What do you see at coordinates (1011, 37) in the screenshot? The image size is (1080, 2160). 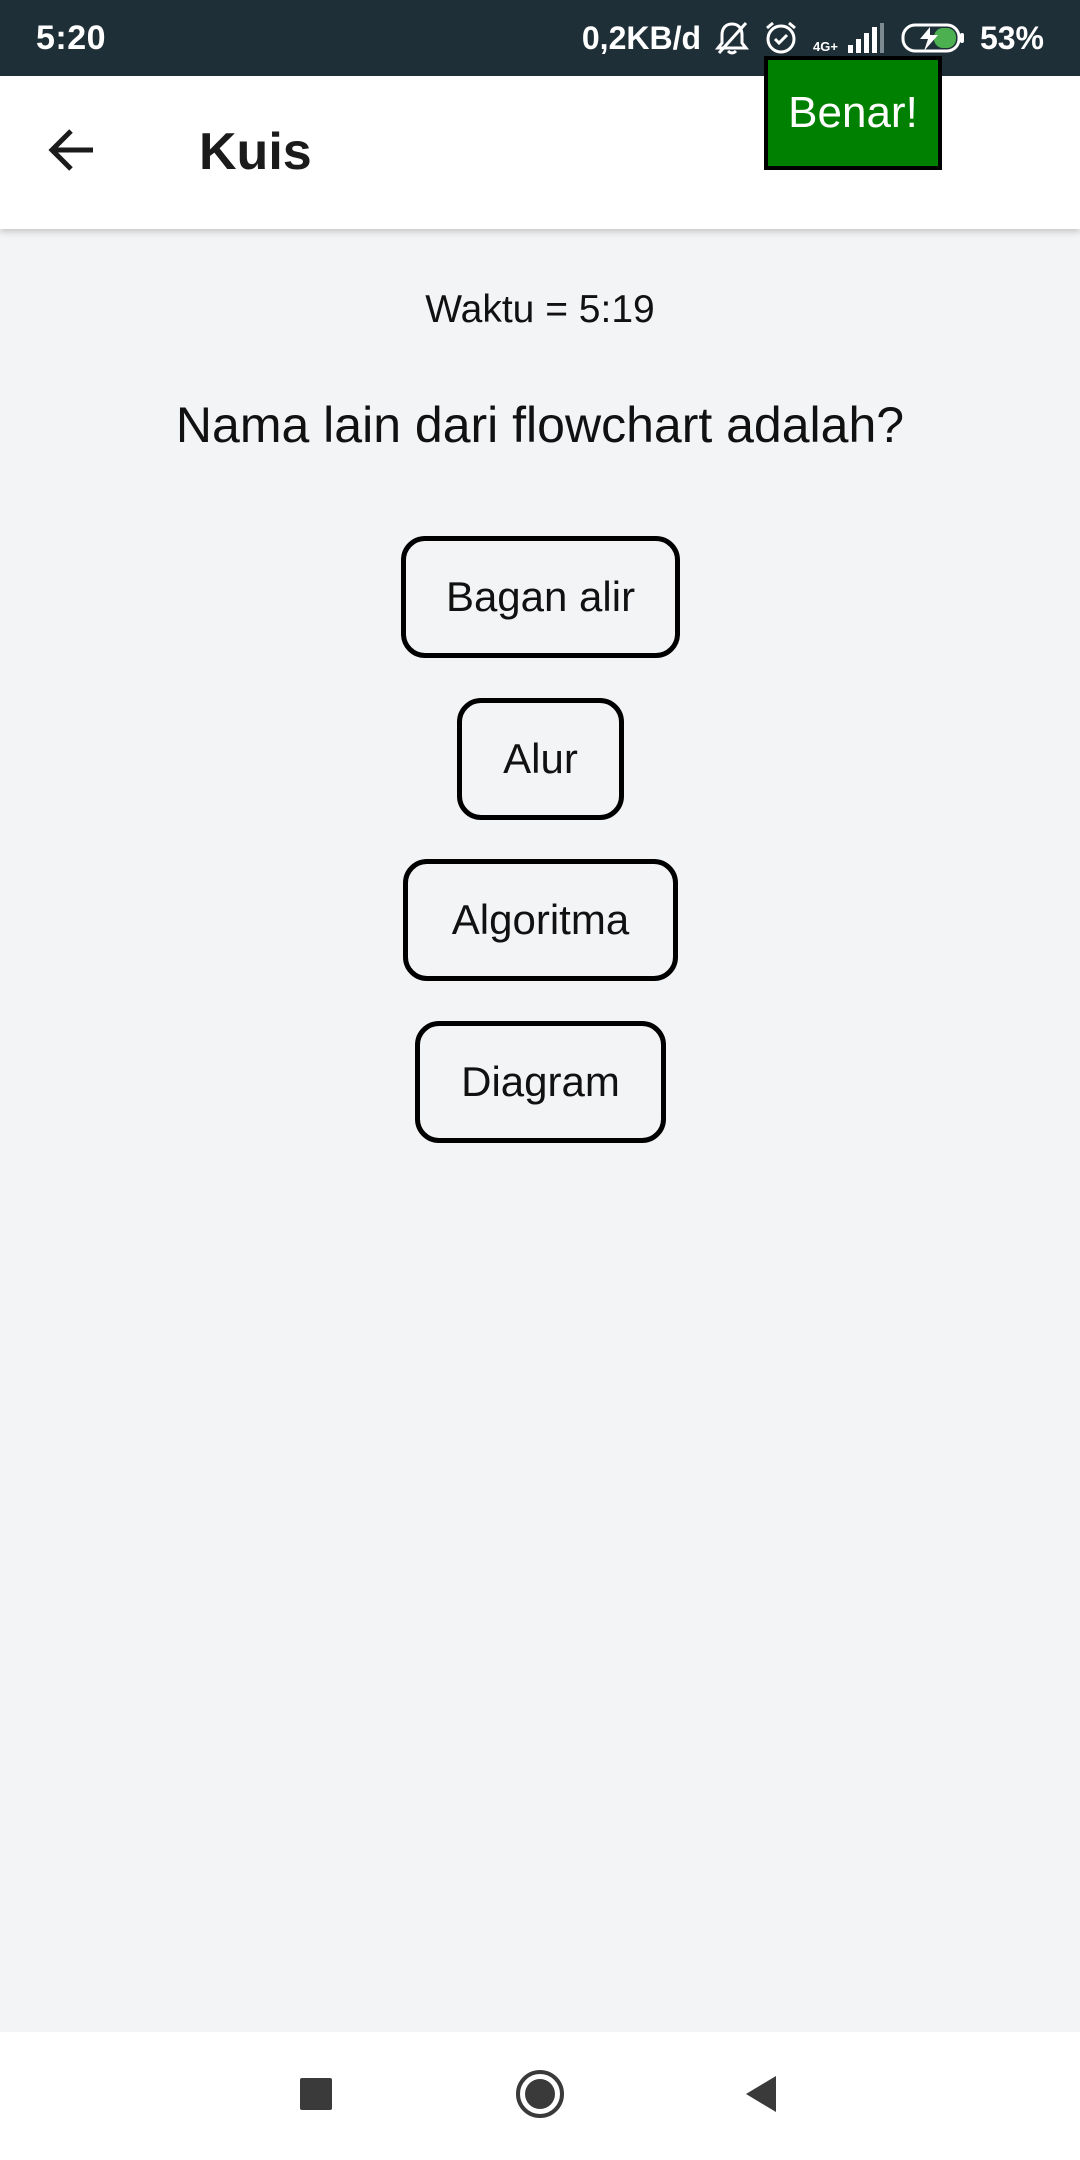 I see `battery-percent: 53%` at bounding box center [1011, 37].